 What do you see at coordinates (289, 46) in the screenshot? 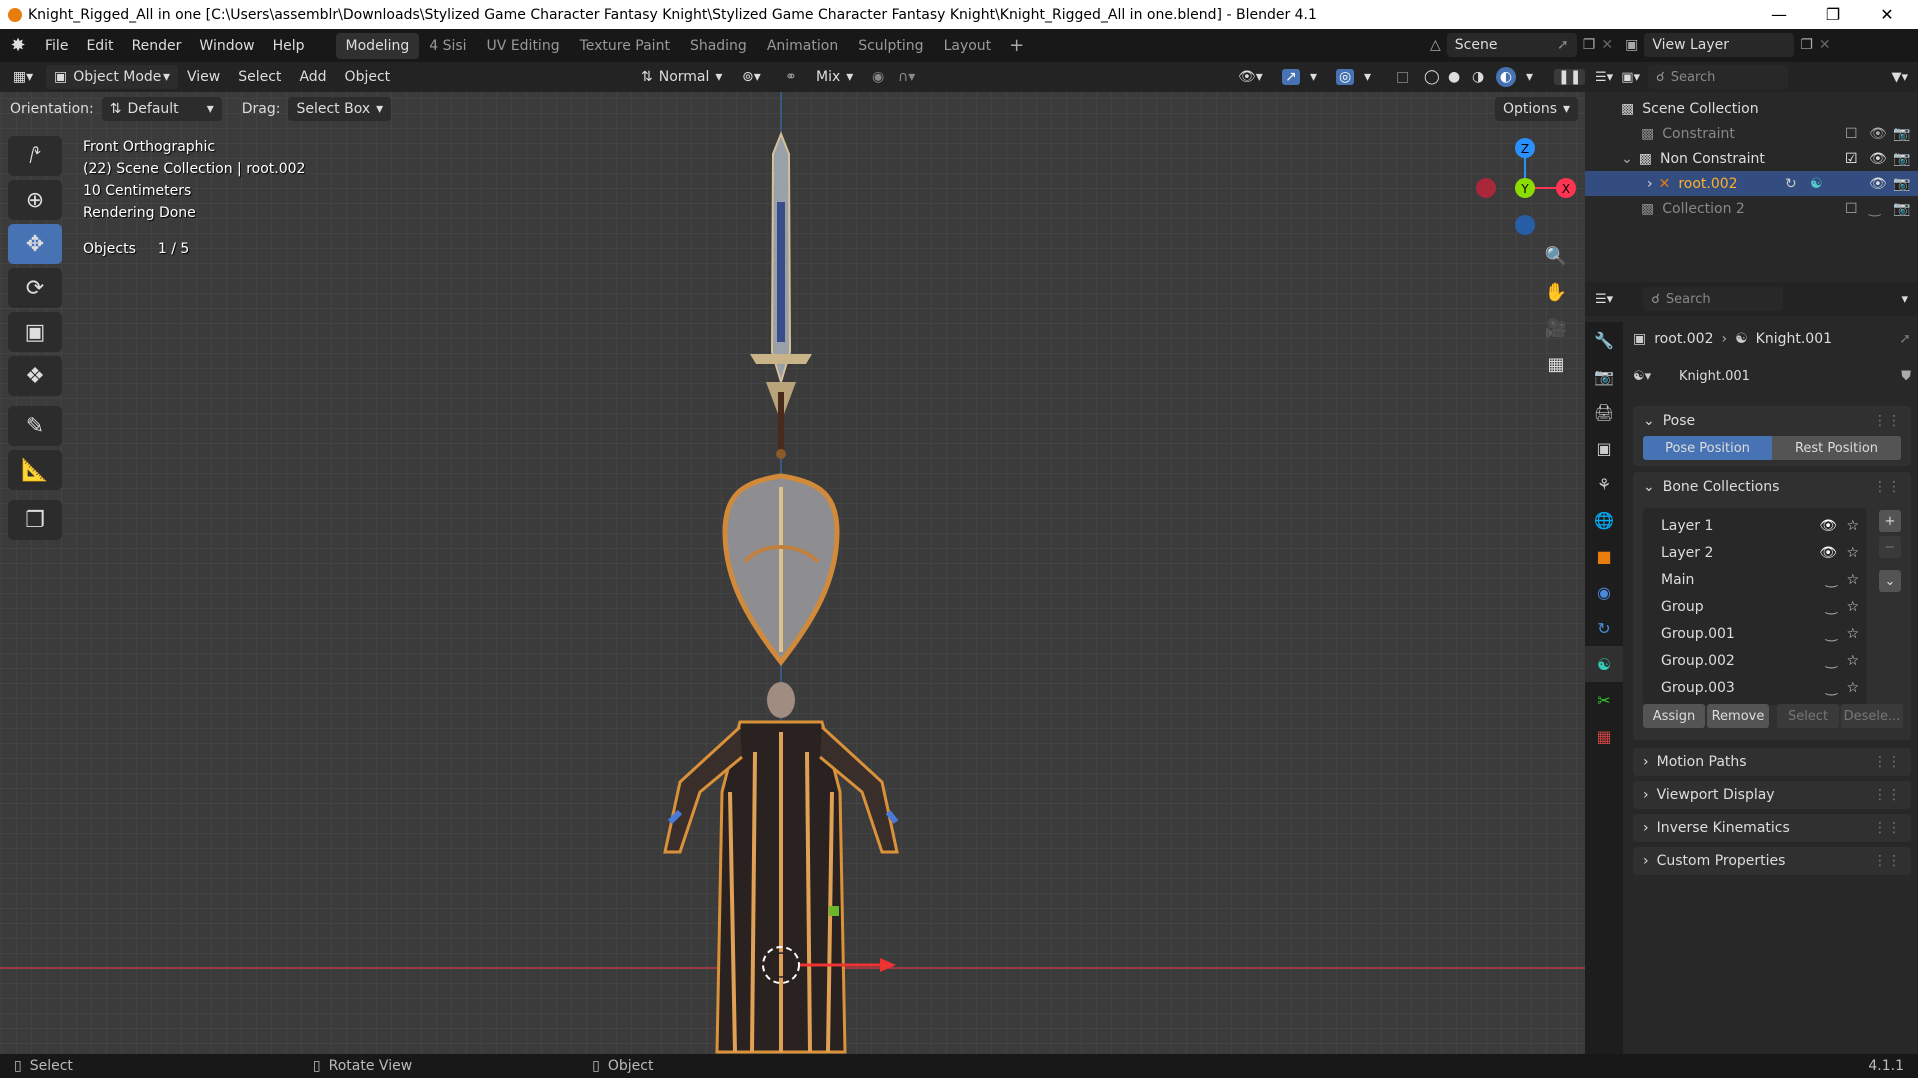
I see `menu-help: Help` at bounding box center [289, 46].